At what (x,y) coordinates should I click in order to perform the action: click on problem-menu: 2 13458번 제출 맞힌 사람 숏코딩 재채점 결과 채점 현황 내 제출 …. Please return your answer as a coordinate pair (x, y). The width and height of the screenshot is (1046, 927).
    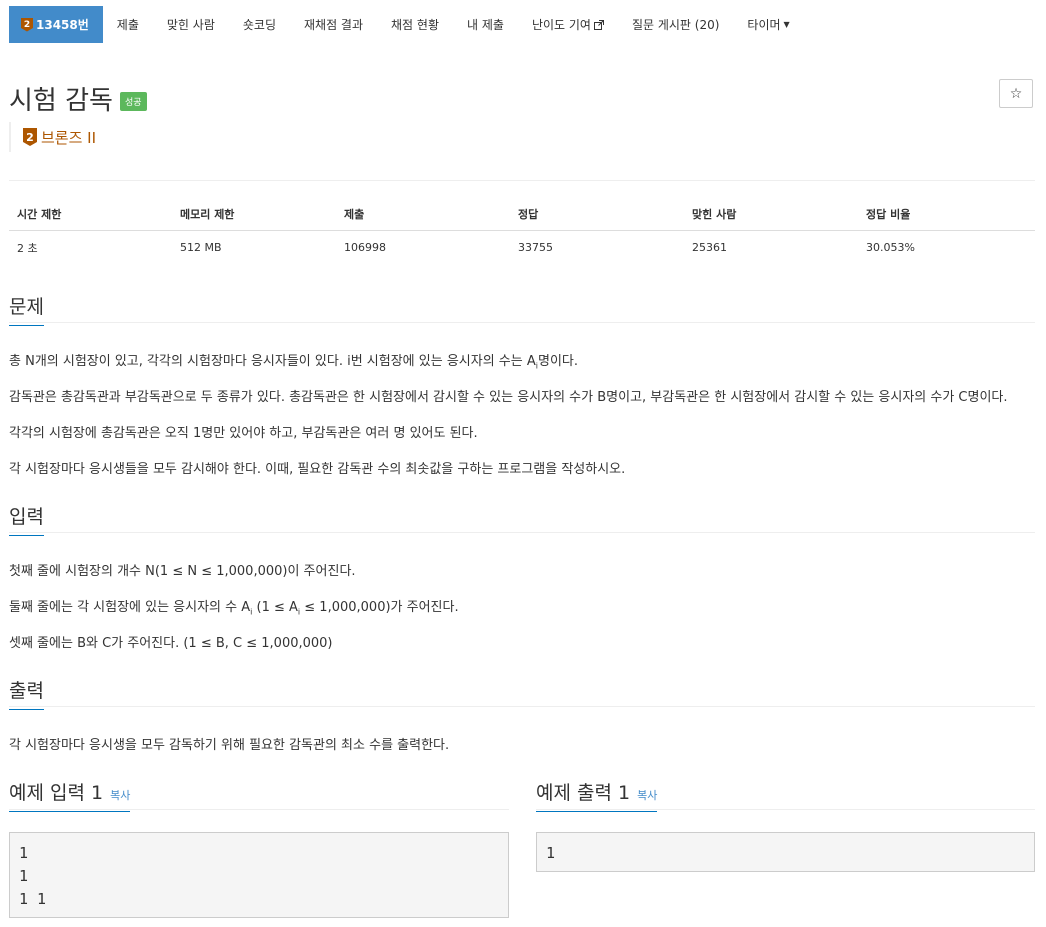
    Looking at the image, I should click on (406, 24).